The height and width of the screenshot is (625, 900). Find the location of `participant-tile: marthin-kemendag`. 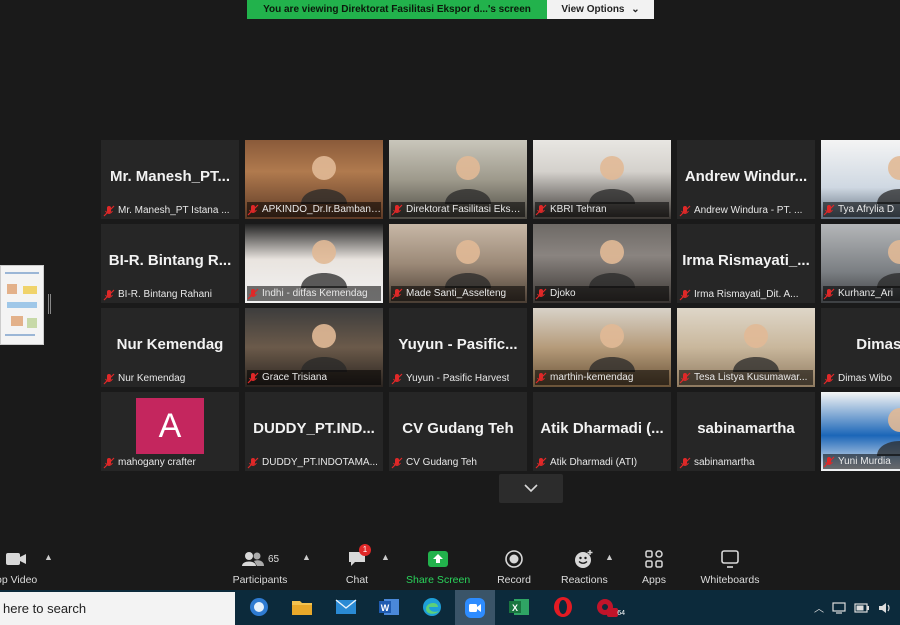

participant-tile: marthin-kemendag is located at coordinates (602, 347).